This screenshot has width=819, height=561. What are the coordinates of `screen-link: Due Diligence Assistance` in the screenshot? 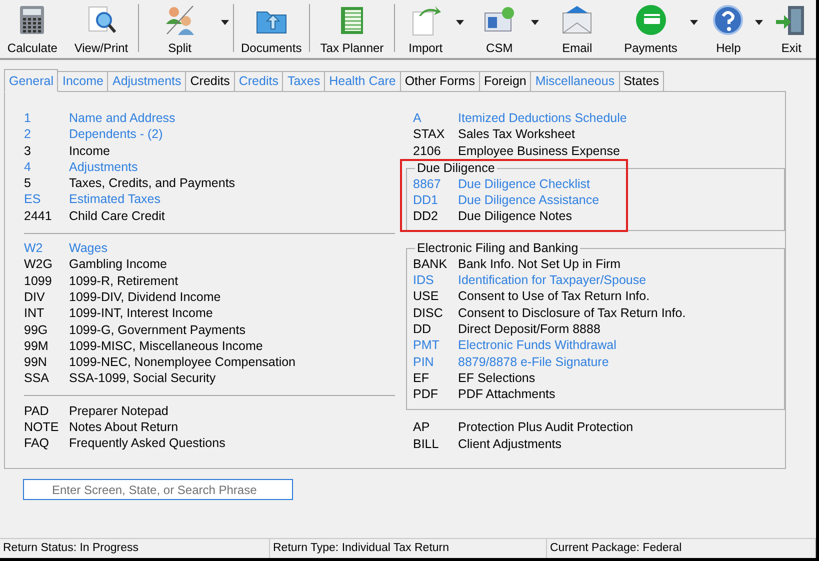 It's located at (529, 200).